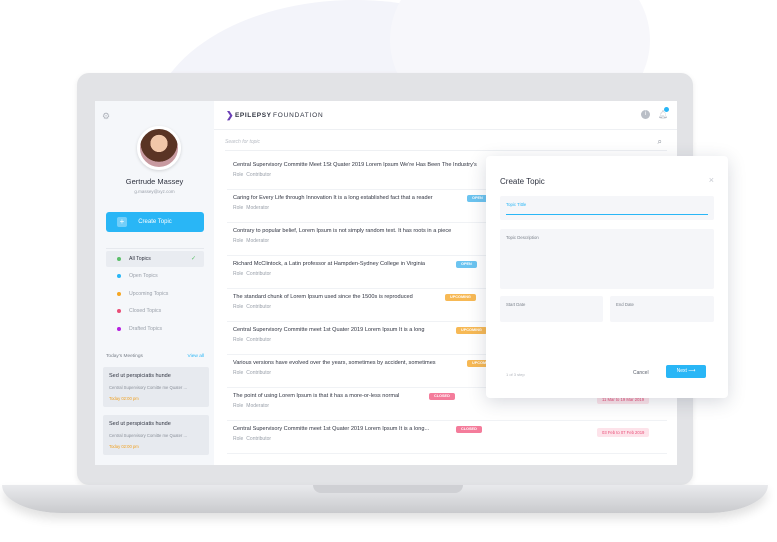 This screenshot has width=777, height=542. What do you see at coordinates (660, 142) in the screenshot?
I see `search-icon: ⌕` at bounding box center [660, 142].